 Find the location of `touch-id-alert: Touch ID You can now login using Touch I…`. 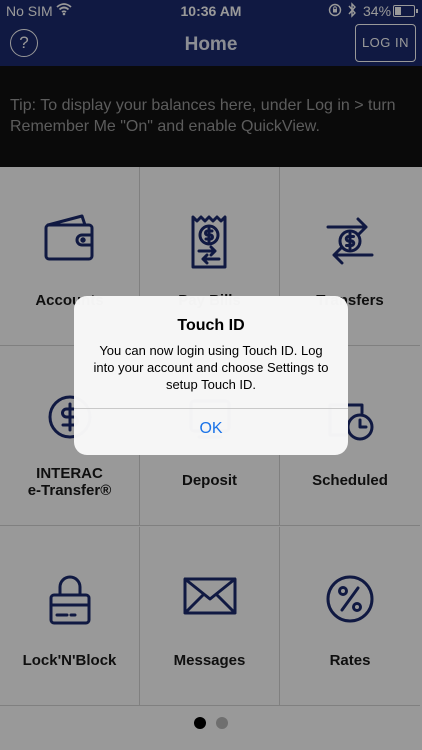

touch-id-alert: Touch ID You can now login using Touch I… is located at coordinates (211, 375).